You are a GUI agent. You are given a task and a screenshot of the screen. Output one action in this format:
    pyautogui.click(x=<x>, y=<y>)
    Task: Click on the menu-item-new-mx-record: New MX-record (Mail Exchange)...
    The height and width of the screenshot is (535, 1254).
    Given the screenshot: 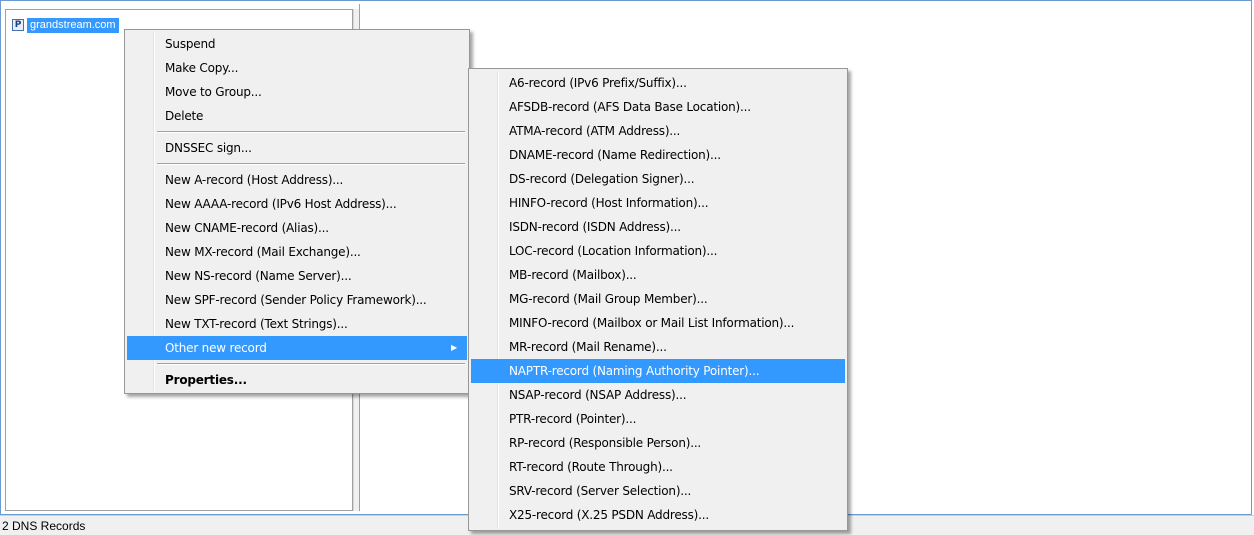 What is the action you would take?
    pyautogui.click(x=297, y=252)
    